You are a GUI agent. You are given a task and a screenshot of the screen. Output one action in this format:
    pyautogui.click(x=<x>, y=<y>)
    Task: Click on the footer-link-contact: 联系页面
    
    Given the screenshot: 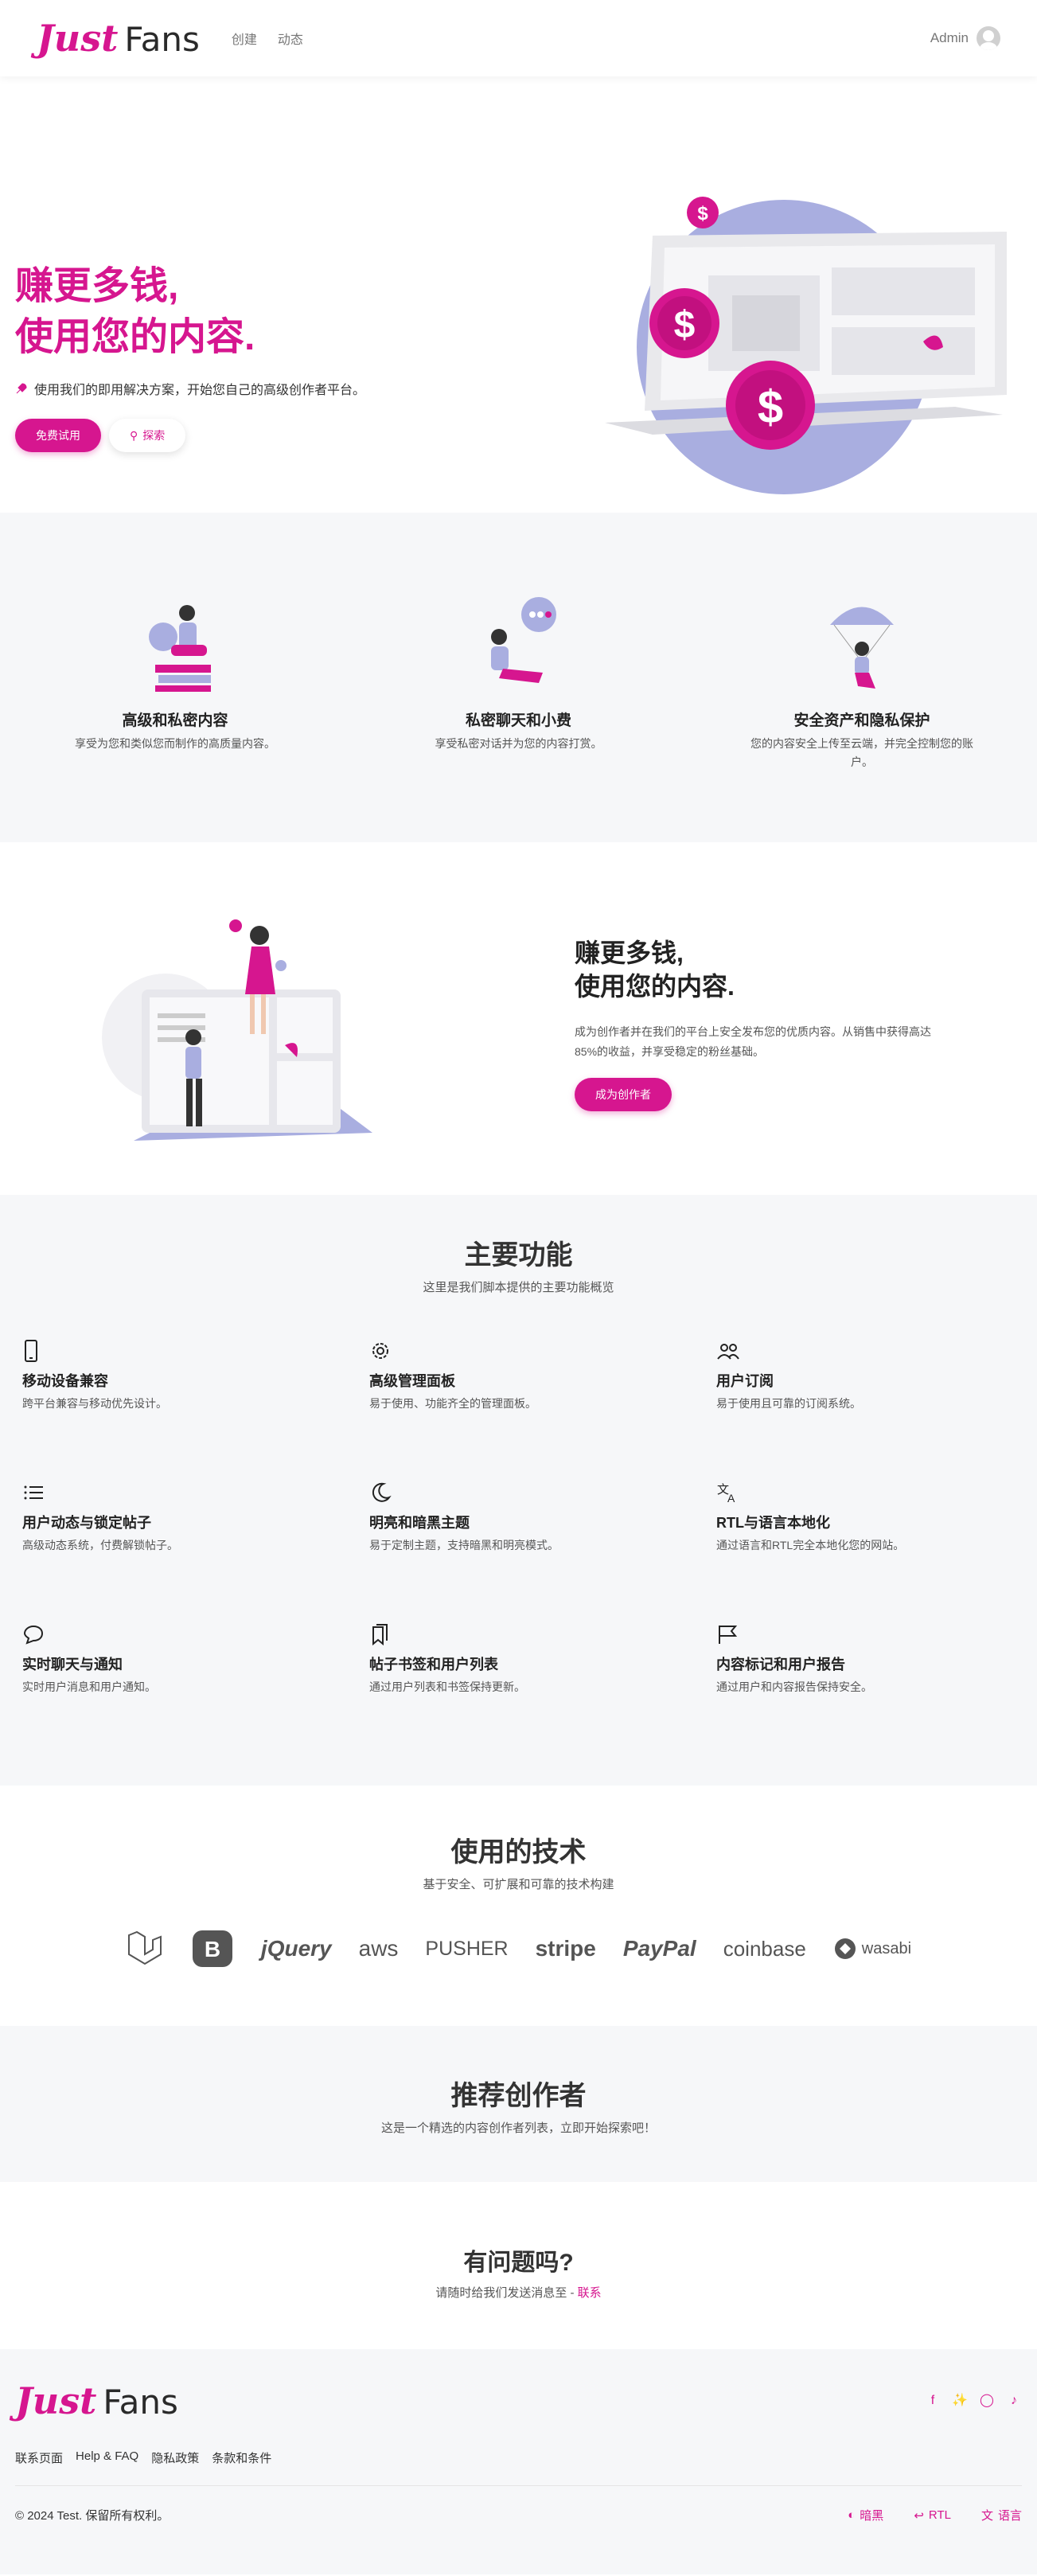 What is the action you would take?
    pyautogui.click(x=39, y=2457)
    